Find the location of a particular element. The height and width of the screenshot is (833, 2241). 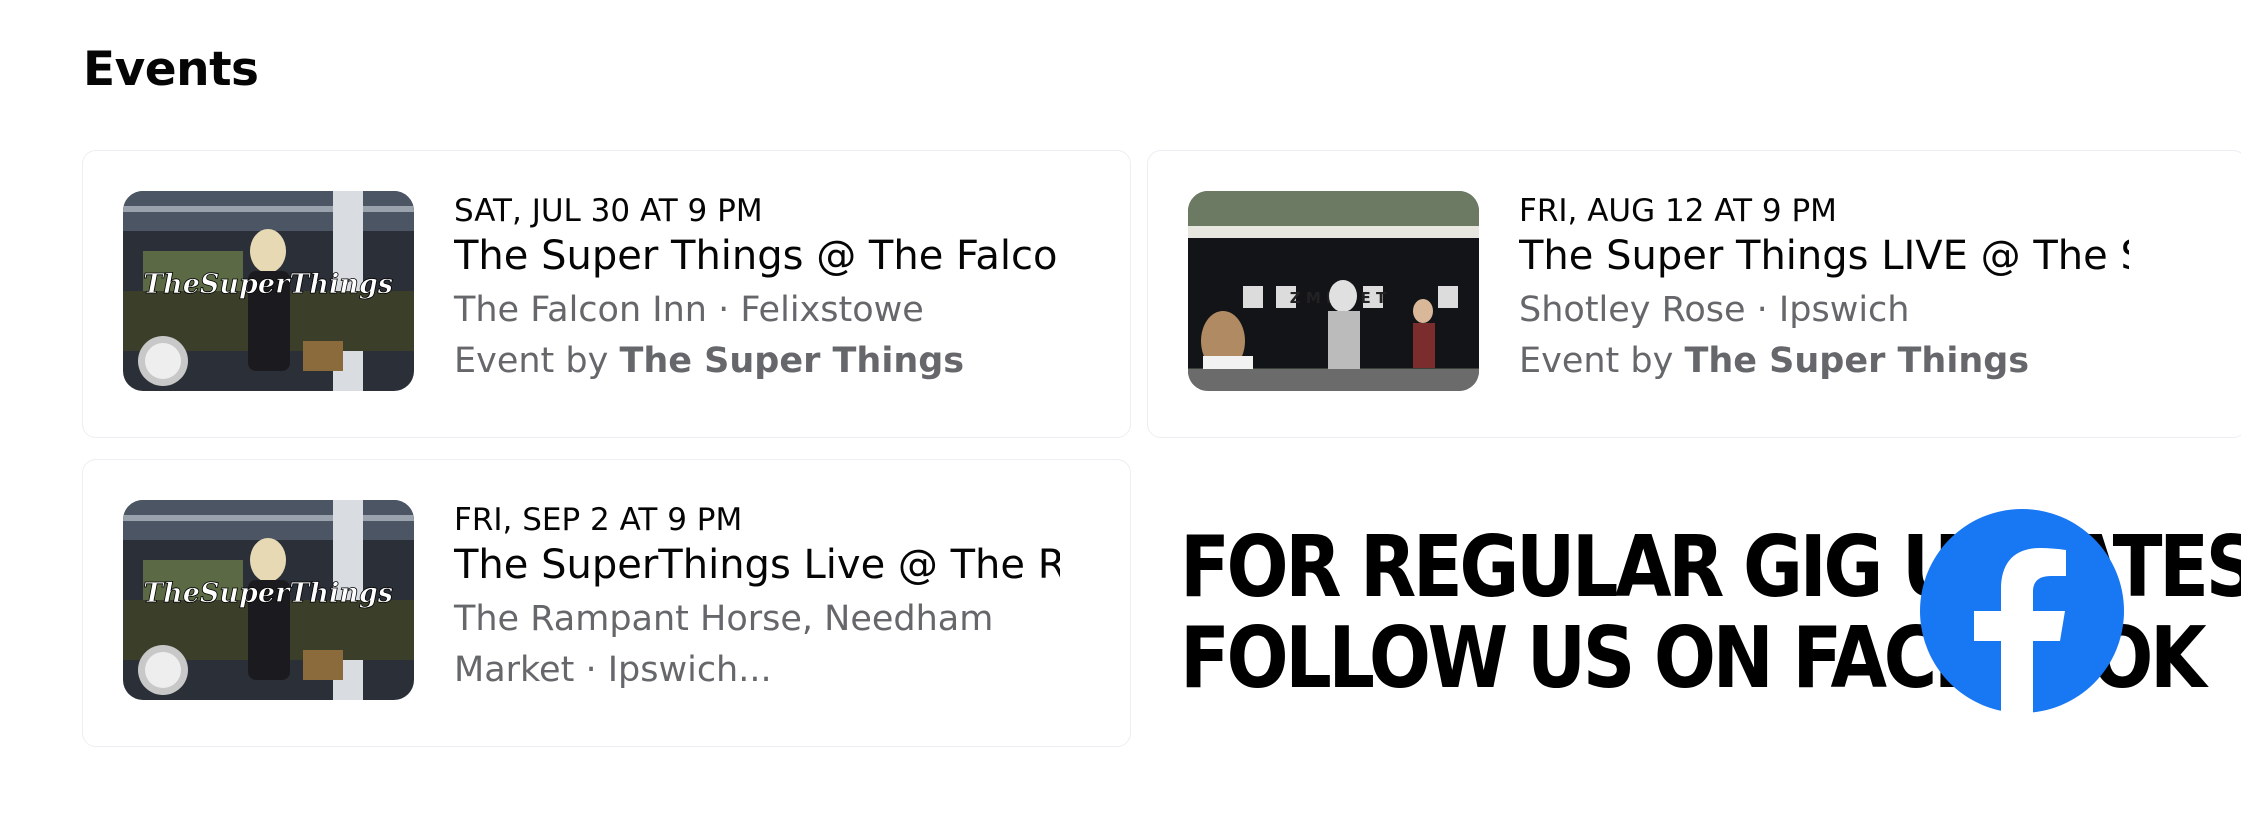

event-location: The Falcon Inn · Felixstowe is located at coordinates (689, 310).